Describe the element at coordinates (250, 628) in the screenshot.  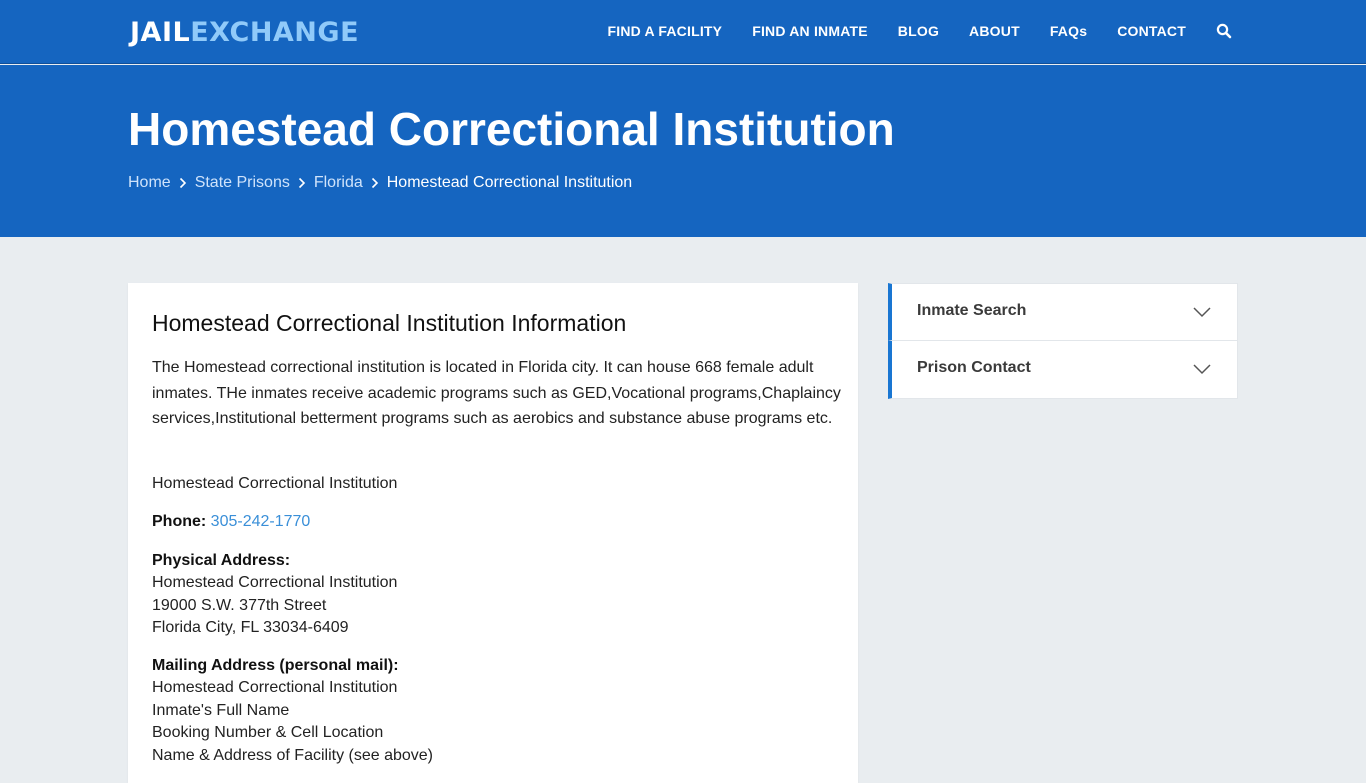
I see `address-line: Florida City, FL 33034-6409` at that location.